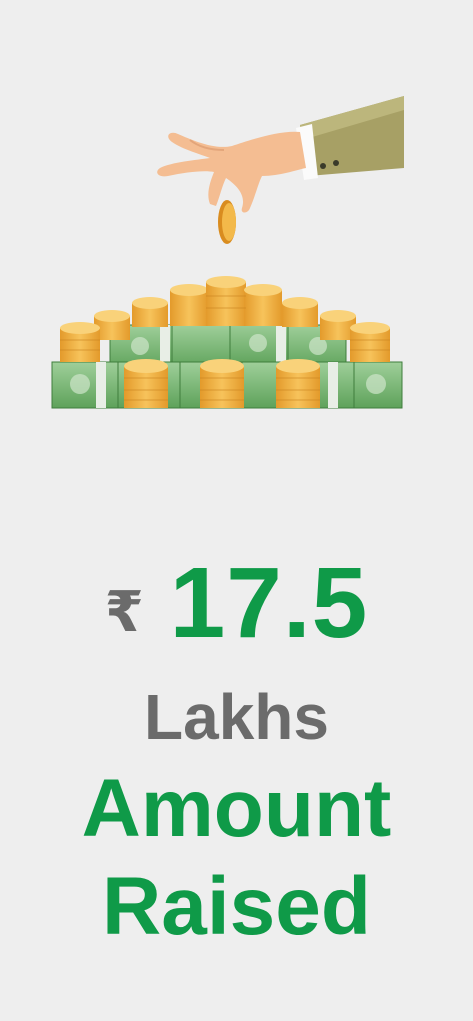 The height and width of the screenshot is (1021, 473). What do you see at coordinates (280, 170) in the screenshot?
I see `hand-icon` at bounding box center [280, 170].